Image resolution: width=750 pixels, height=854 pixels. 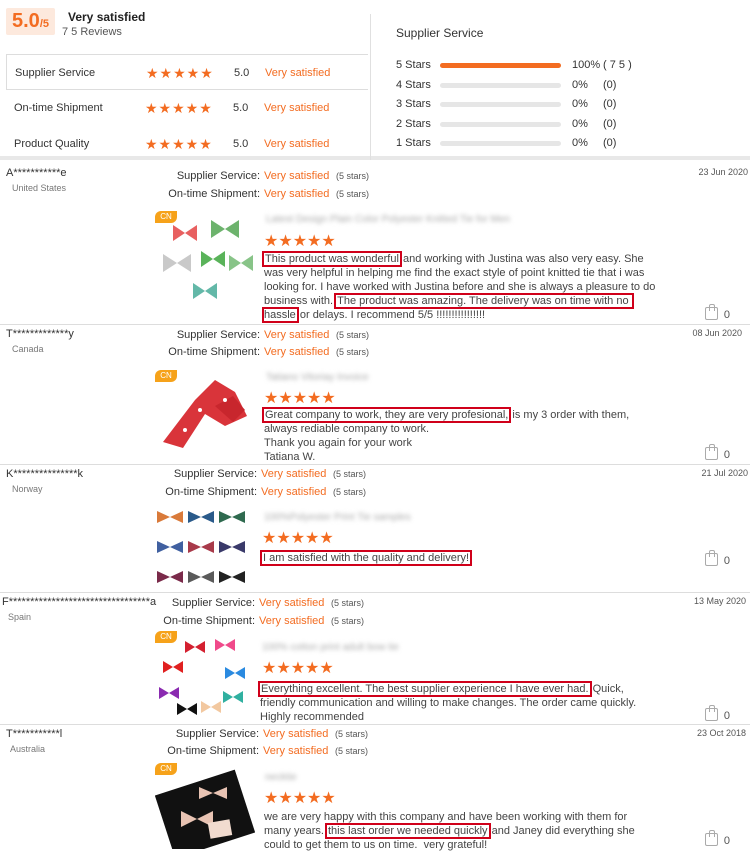 What do you see at coordinates (413, 65) in the screenshot?
I see `distribution-label: 5 Stars` at bounding box center [413, 65].